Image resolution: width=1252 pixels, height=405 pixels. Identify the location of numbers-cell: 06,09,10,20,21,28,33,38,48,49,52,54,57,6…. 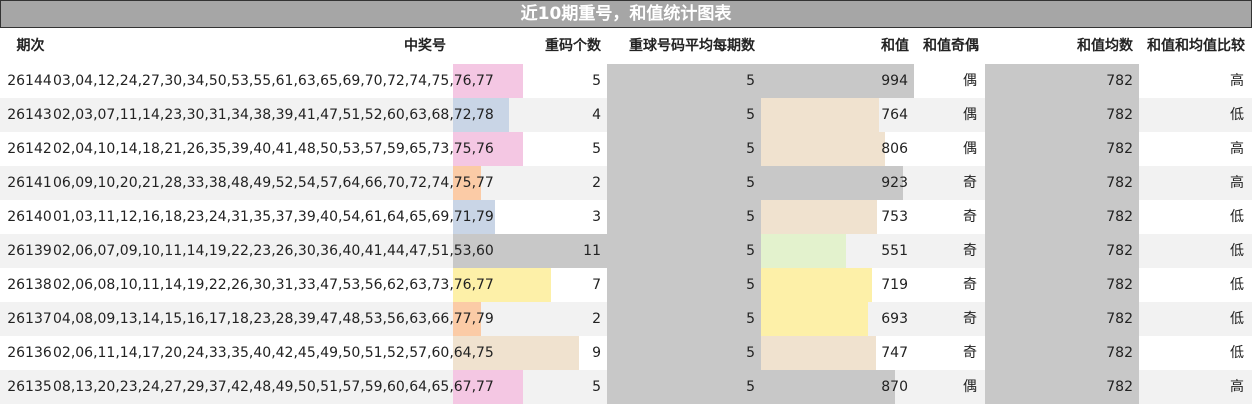
(273, 183).